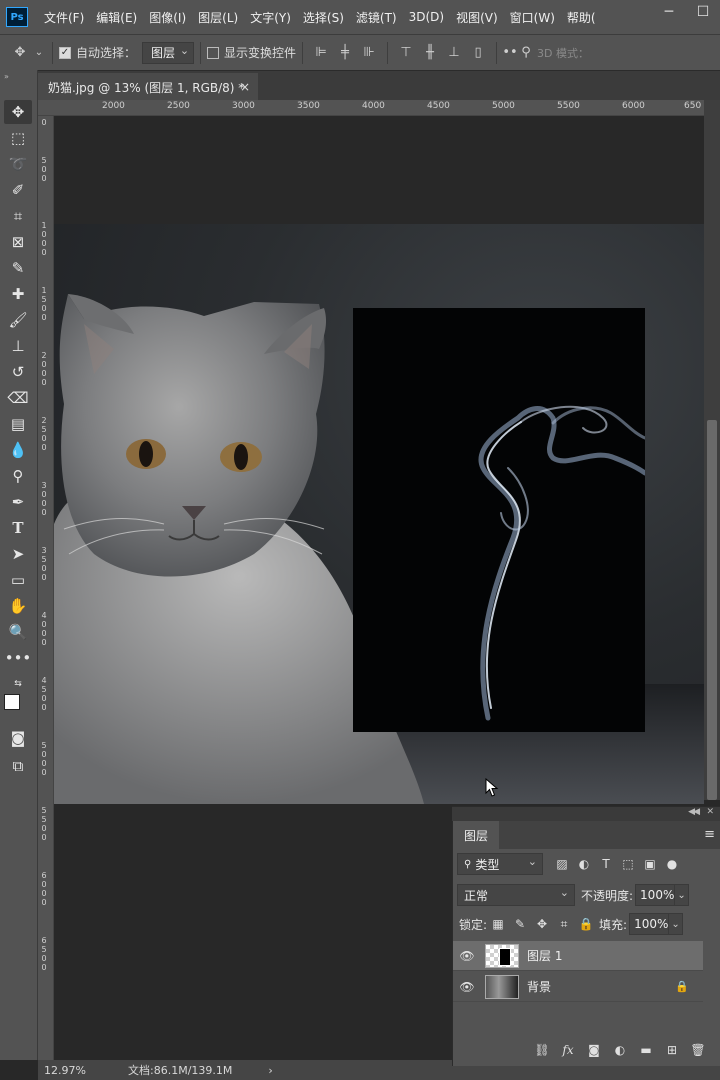 This screenshot has height=1080, width=720. What do you see at coordinates (544, 955) in the screenshot?
I see `layer-name: 图层 1` at bounding box center [544, 955].